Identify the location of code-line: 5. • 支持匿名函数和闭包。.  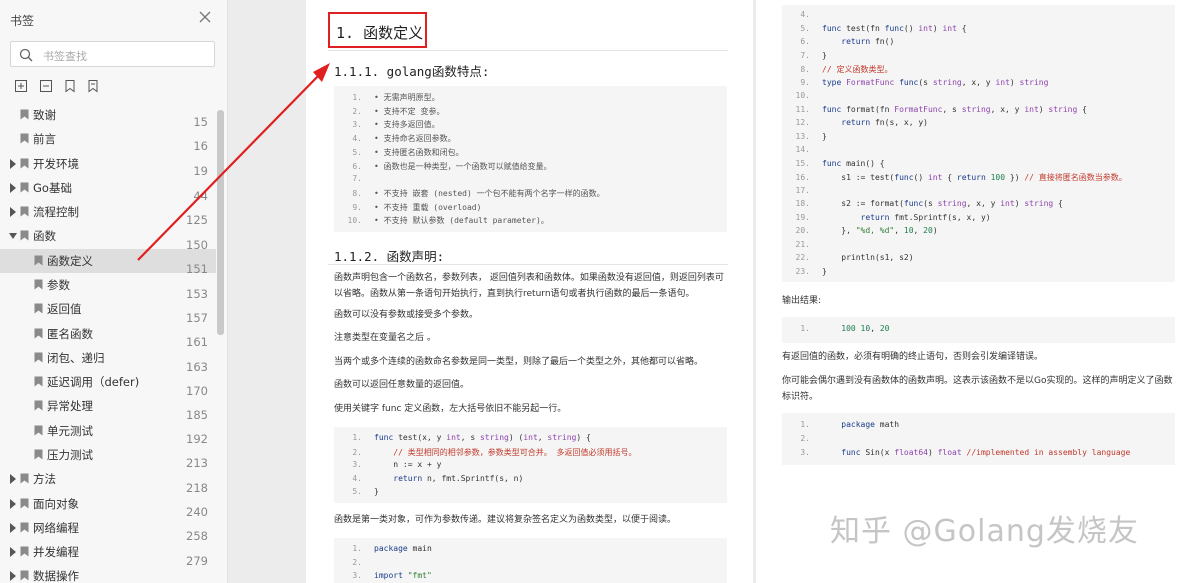
(408, 152).